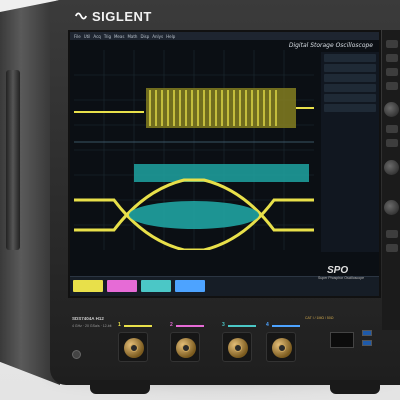 The width and height of the screenshot is (400, 400). Describe the element at coordinates (350, 152) in the screenshot. I see `measurement-panel` at that location.